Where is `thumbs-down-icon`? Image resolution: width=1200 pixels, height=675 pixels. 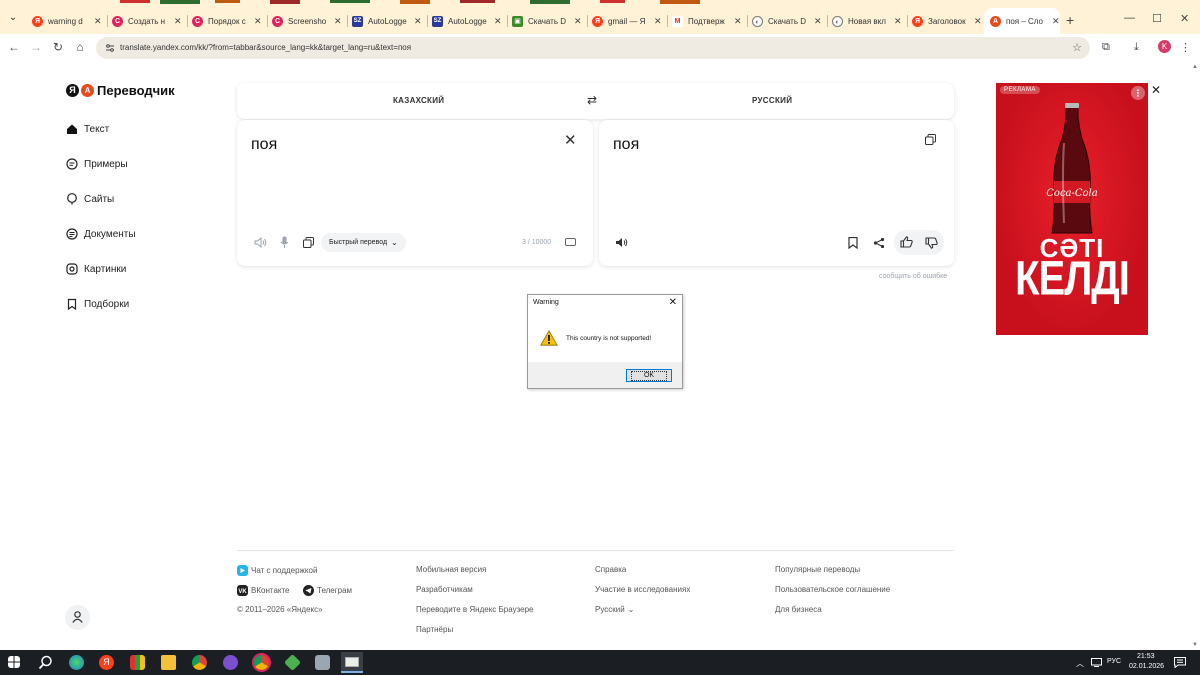 thumbs-down-icon is located at coordinates (931, 243).